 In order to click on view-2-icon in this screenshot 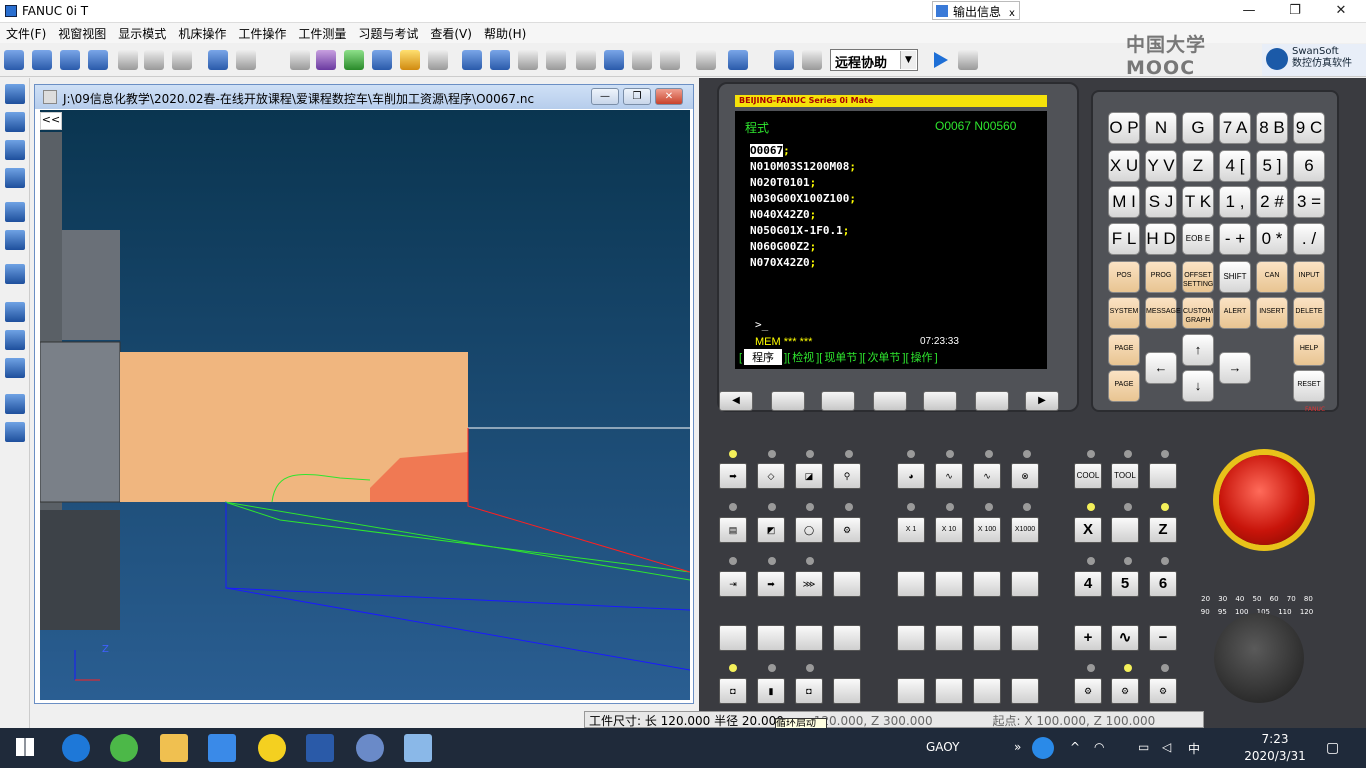, I will do `click(500, 60)`.